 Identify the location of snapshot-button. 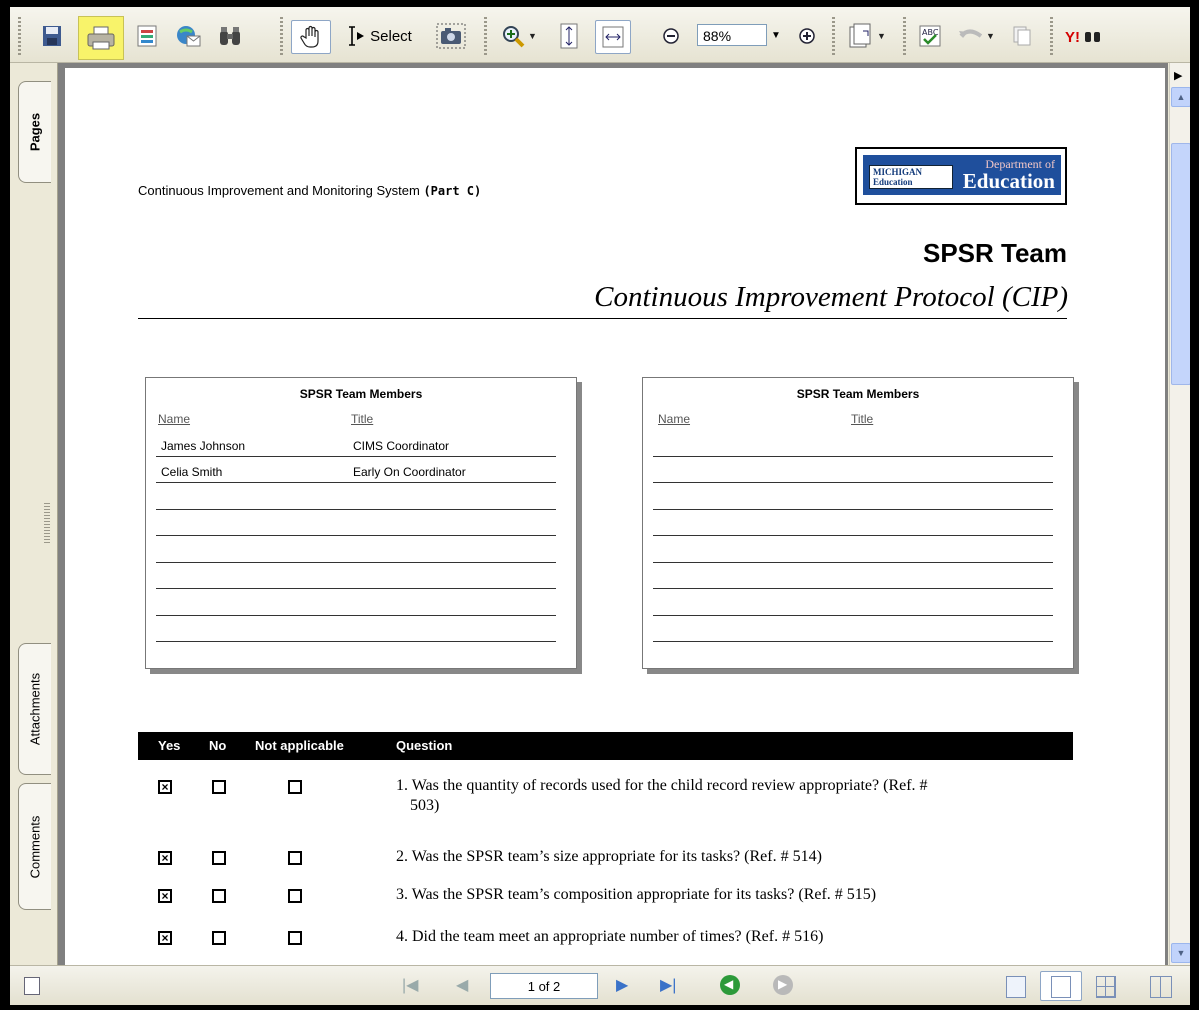
(451, 36).